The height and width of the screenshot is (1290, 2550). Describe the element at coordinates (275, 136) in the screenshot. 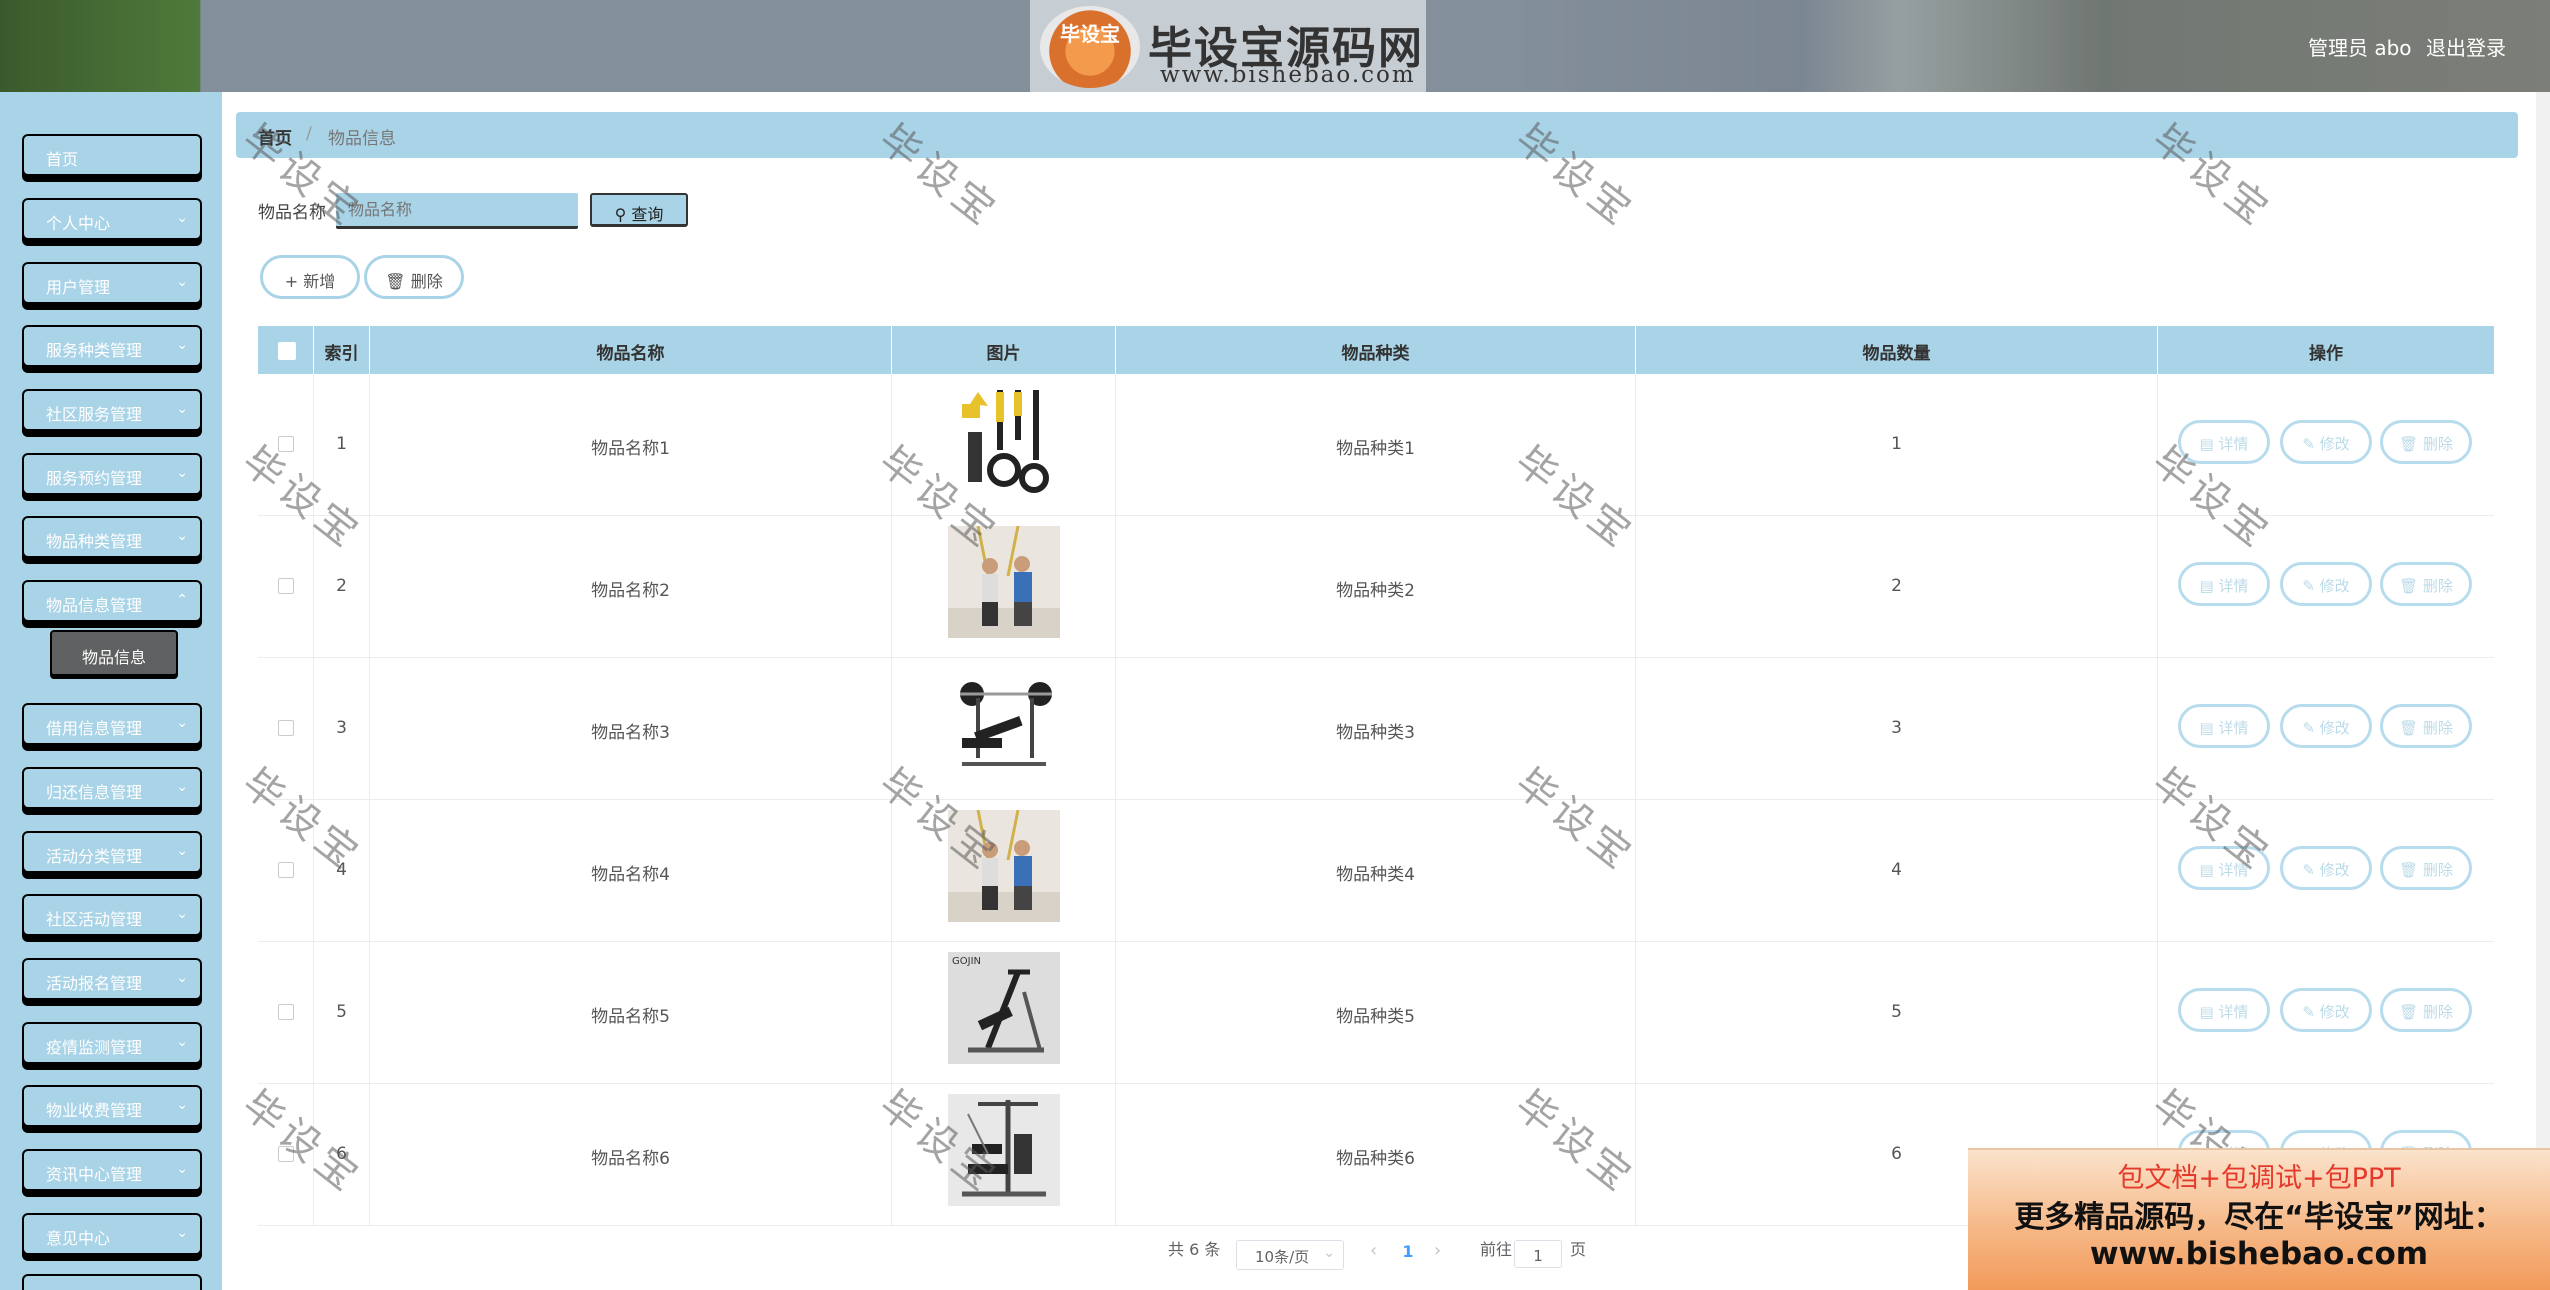

I see `breadcrumb-home: 首页` at that location.